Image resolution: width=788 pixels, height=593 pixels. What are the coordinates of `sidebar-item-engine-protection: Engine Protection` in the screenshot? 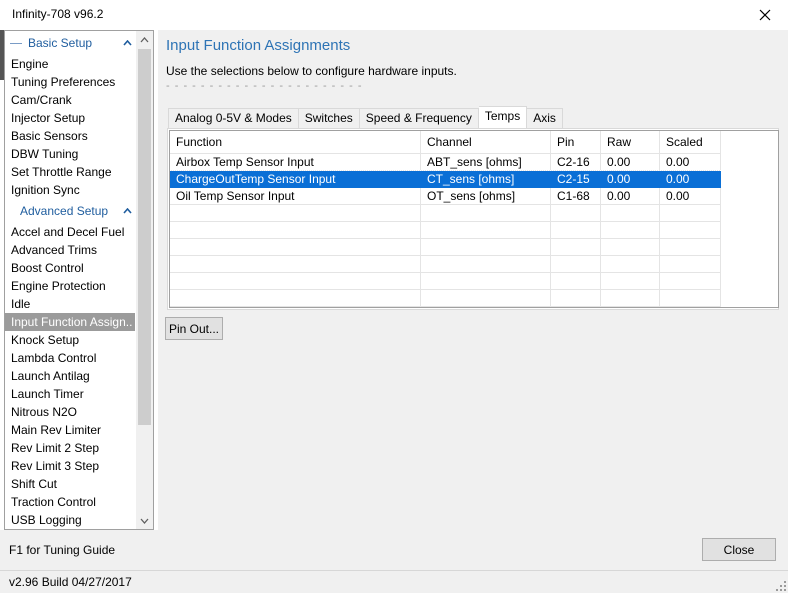 It's located at (70, 286).